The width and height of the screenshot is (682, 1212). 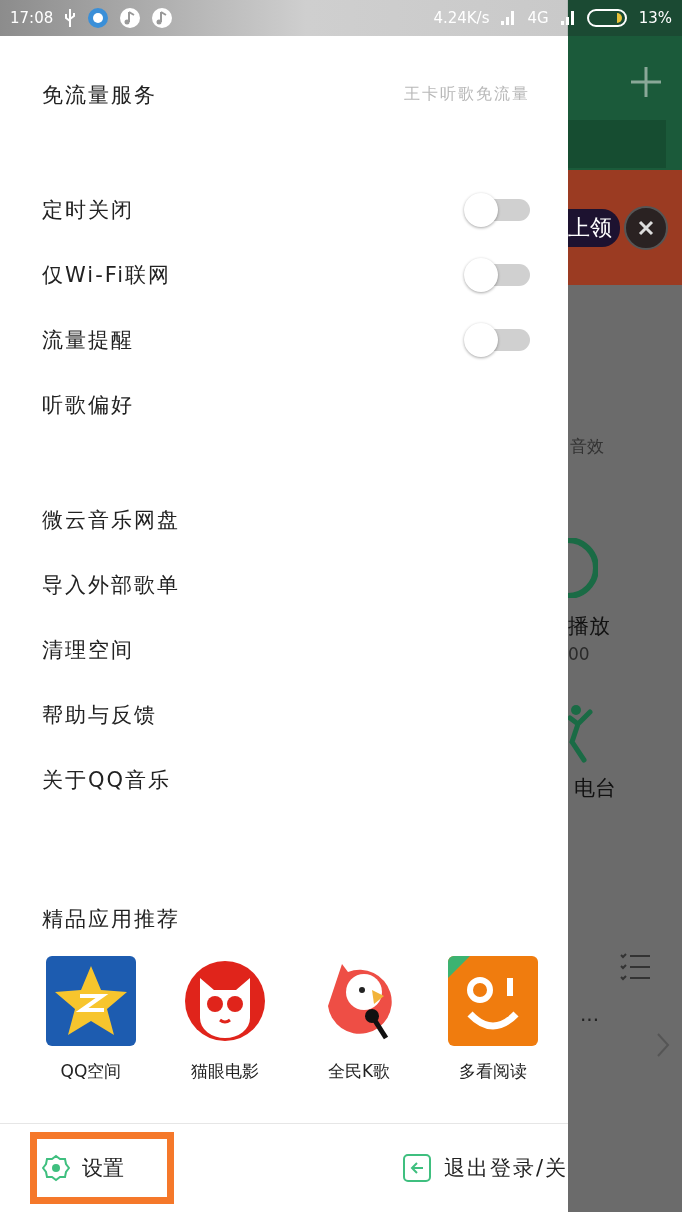 I want to click on list-icon, so click(x=636, y=967).